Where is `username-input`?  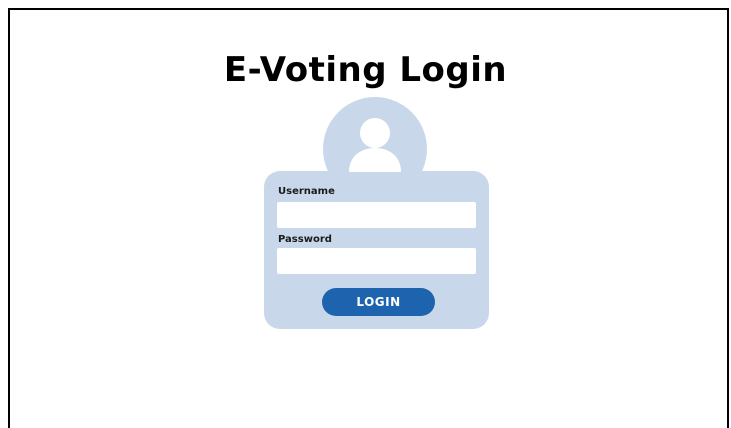
username-input is located at coordinates (376, 215).